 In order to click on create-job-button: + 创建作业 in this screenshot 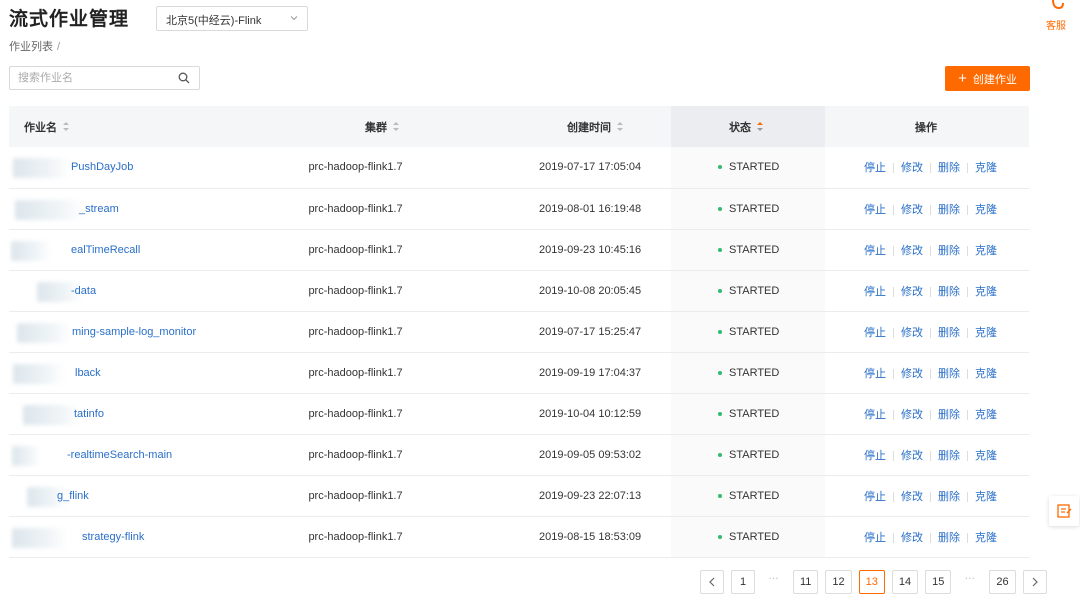, I will do `click(987, 78)`.